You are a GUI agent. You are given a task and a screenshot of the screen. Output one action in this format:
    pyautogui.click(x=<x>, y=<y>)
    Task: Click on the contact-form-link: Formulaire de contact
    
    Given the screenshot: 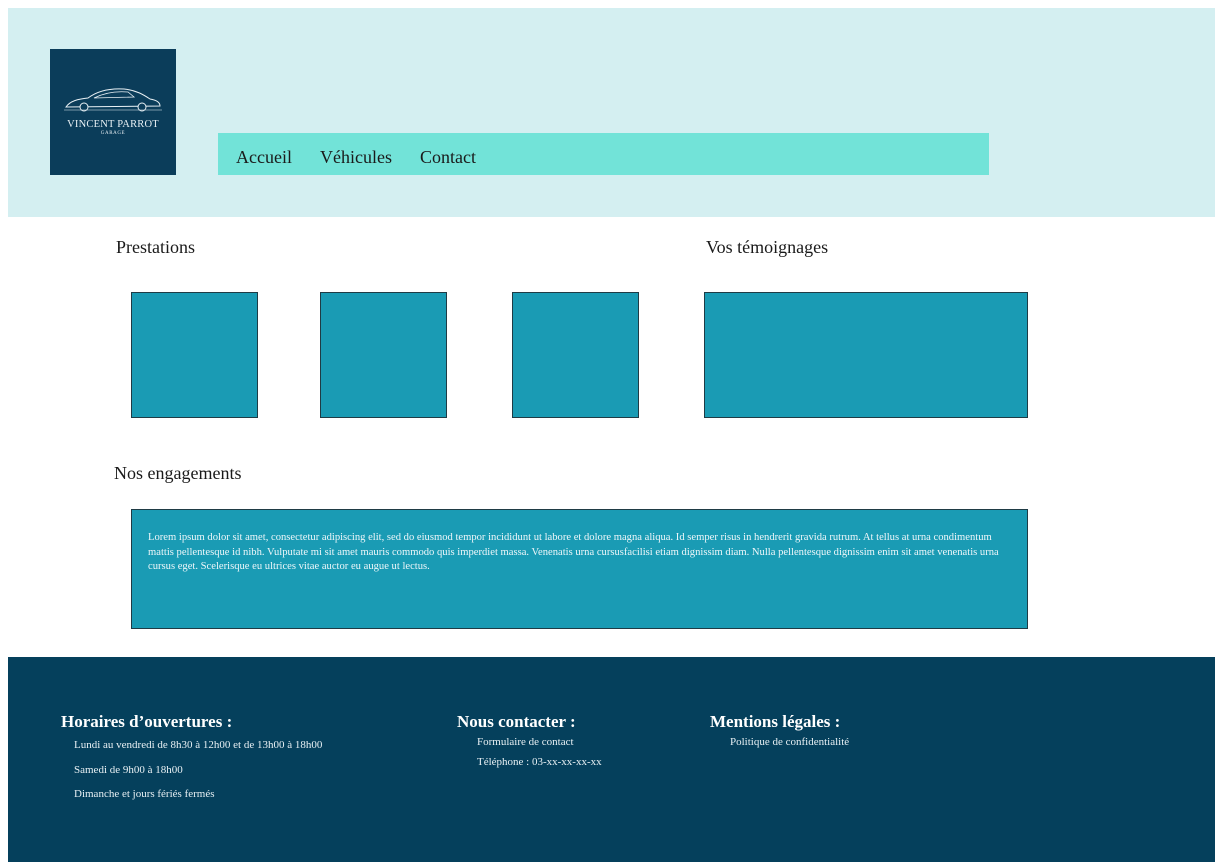 What is the action you would take?
    pyautogui.click(x=539, y=742)
    